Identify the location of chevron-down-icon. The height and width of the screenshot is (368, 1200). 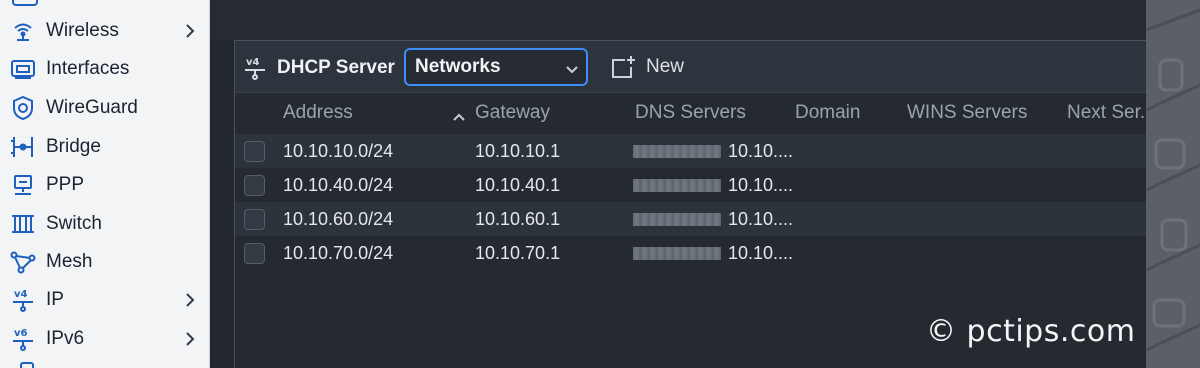
(572, 68).